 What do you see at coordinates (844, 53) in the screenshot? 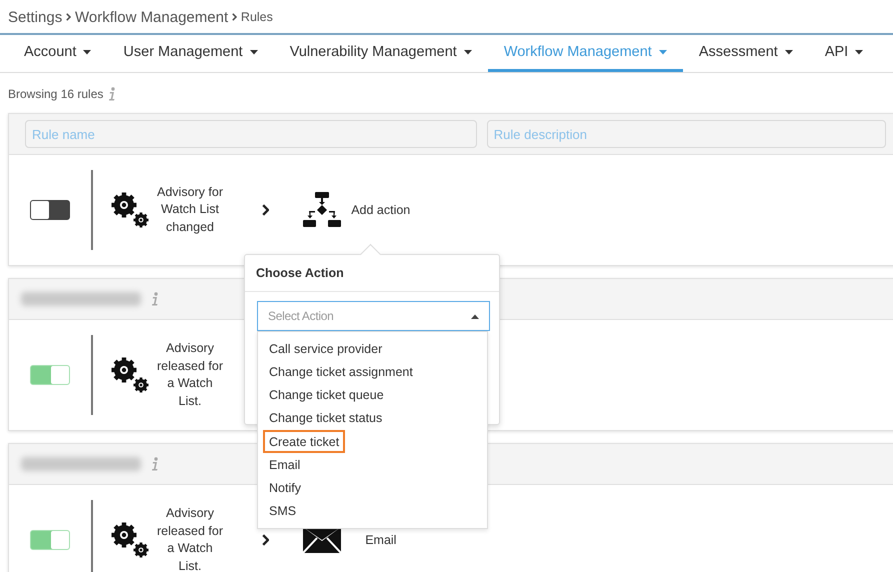
I see `nav-tab: API` at bounding box center [844, 53].